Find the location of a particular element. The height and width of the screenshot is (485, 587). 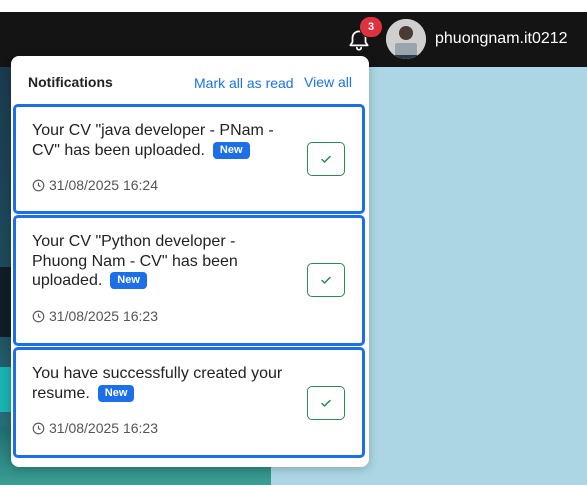

notification-time: 31/08/2025 16:24 is located at coordinates (95, 185).